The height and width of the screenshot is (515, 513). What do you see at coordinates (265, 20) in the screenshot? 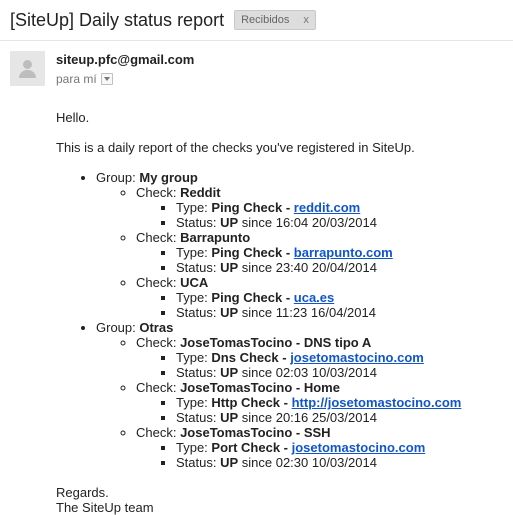
I see `inbox-label-text: Recibidos` at bounding box center [265, 20].